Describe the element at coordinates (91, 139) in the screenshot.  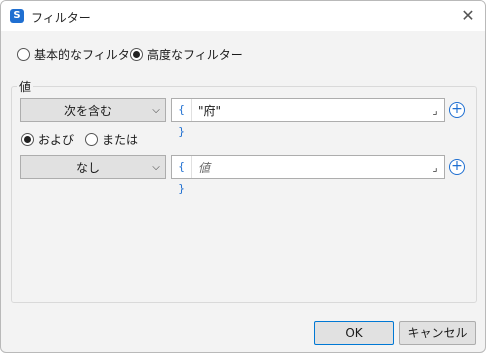
I see `radio-or-indicator` at that location.